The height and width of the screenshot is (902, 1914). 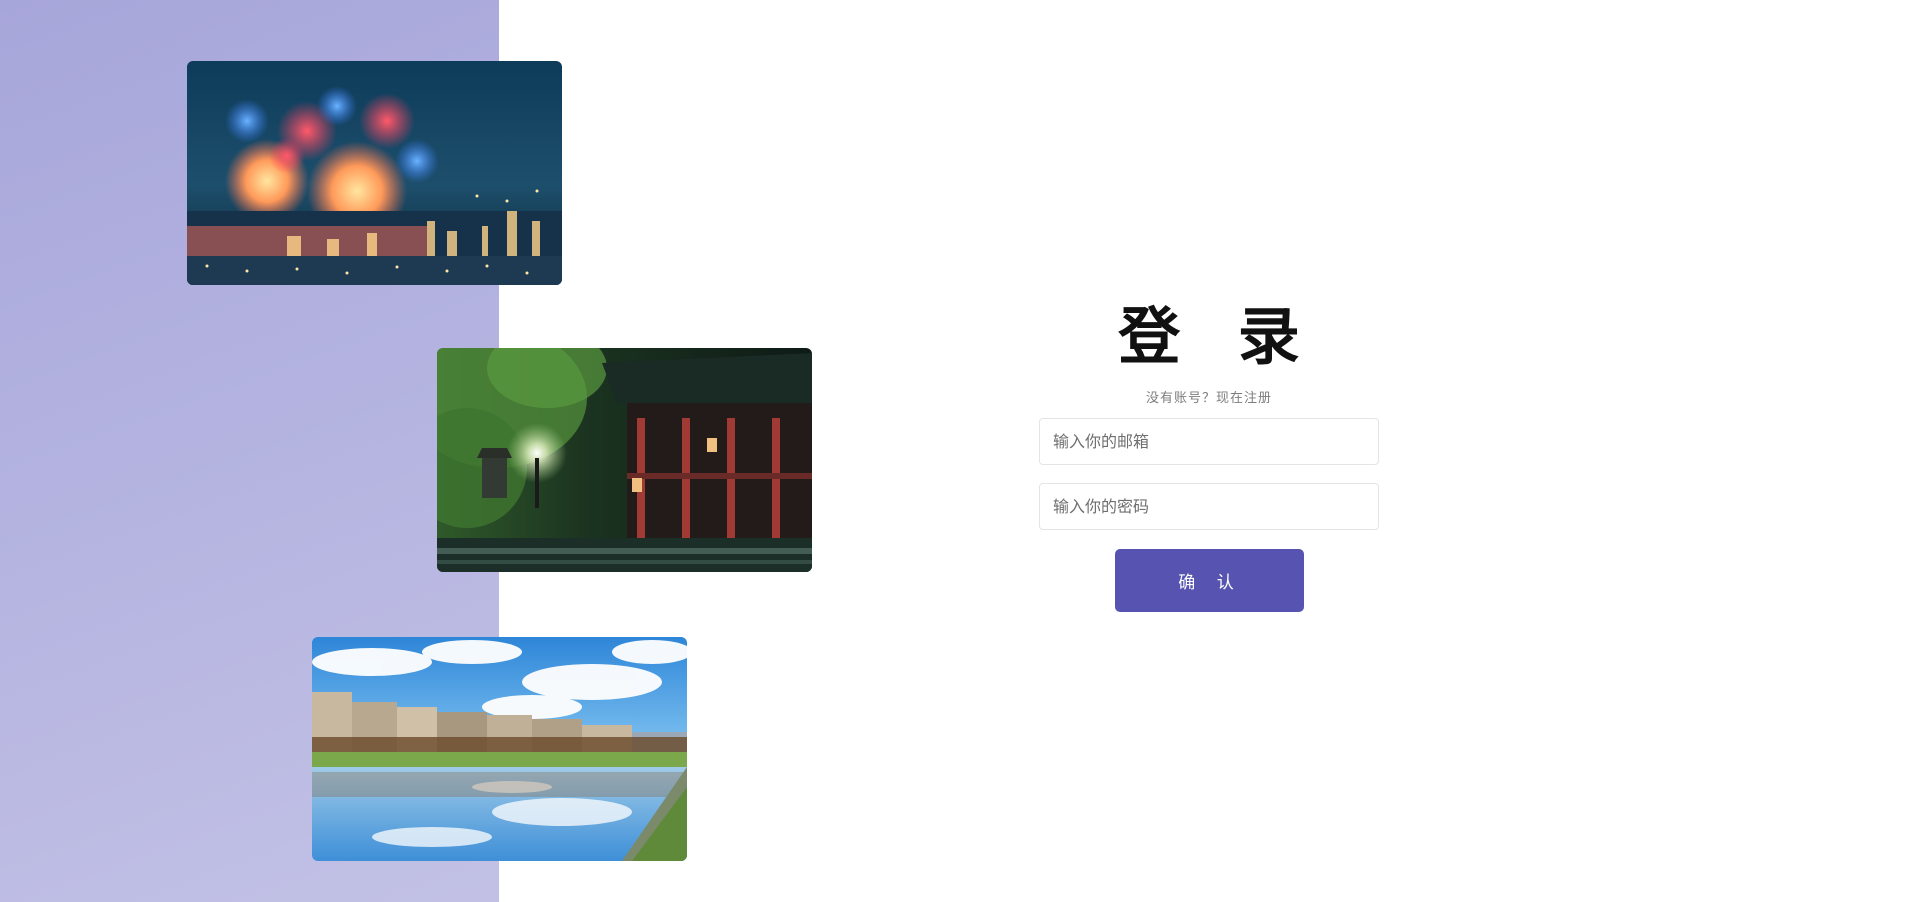 I want to click on register-link: 没有账号？现在注册, so click(x=1209, y=396).